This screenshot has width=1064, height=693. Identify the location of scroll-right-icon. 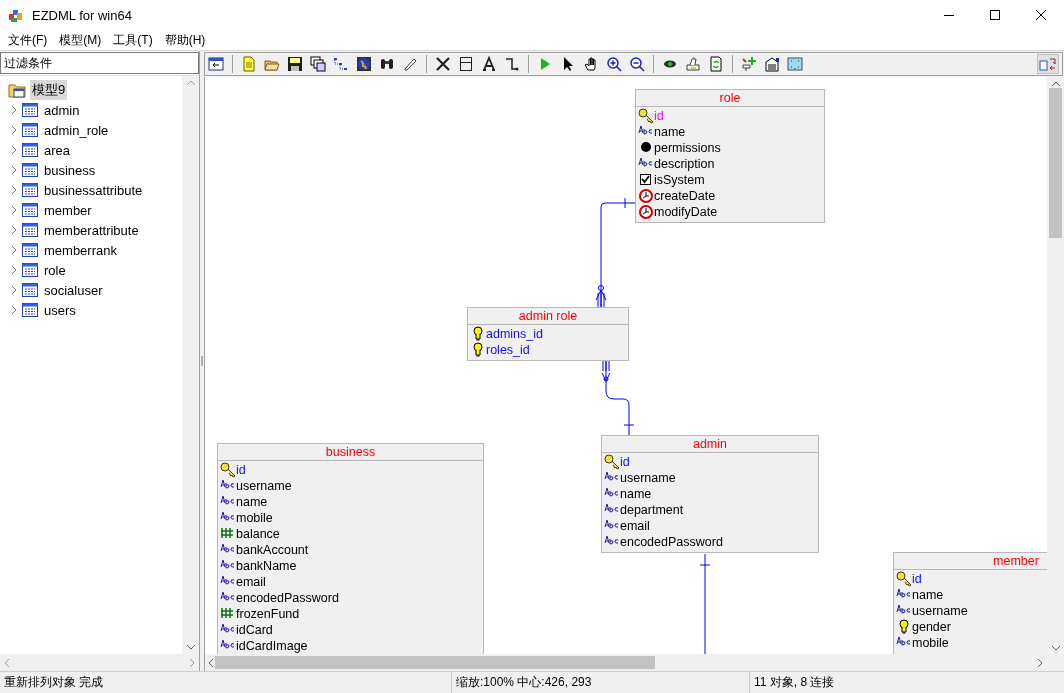
(1040, 662).